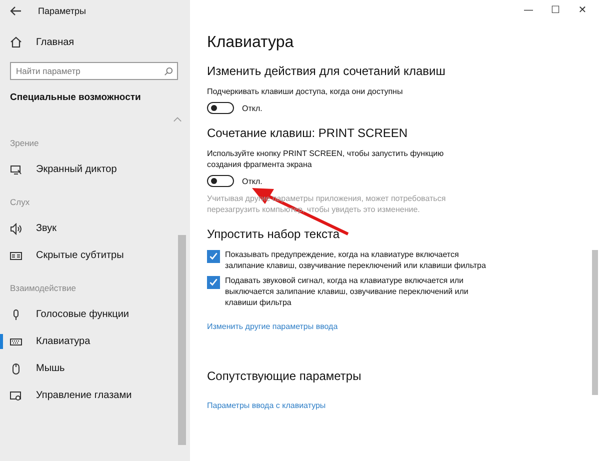  Describe the element at coordinates (555, 10) in the screenshot. I see `maximize-button: ☐` at that location.